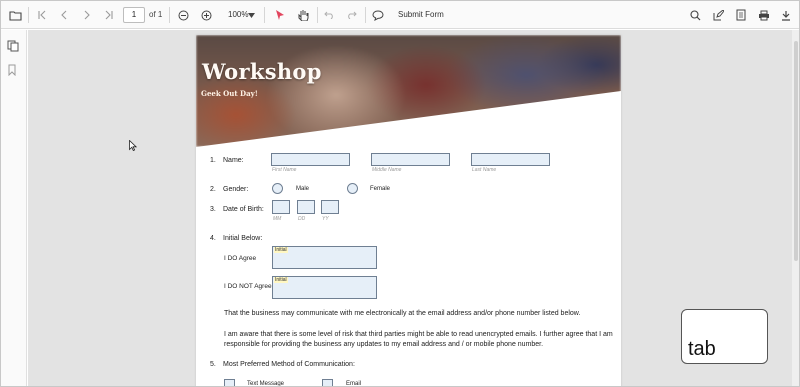 The height and width of the screenshot is (387, 800). What do you see at coordinates (280, 15) in the screenshot?
I see `selection-cursor-icon` at bounding box center [280, 15].